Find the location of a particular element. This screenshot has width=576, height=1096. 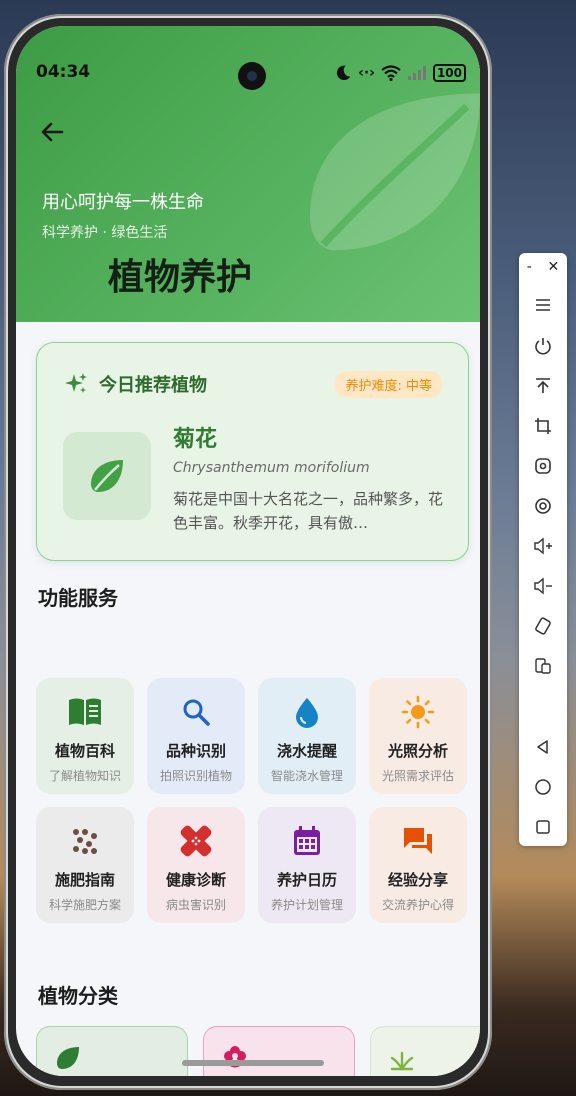

service-tile-watering: 浇水提醒 智能浇水管理 is located at coordinates (307, 736).